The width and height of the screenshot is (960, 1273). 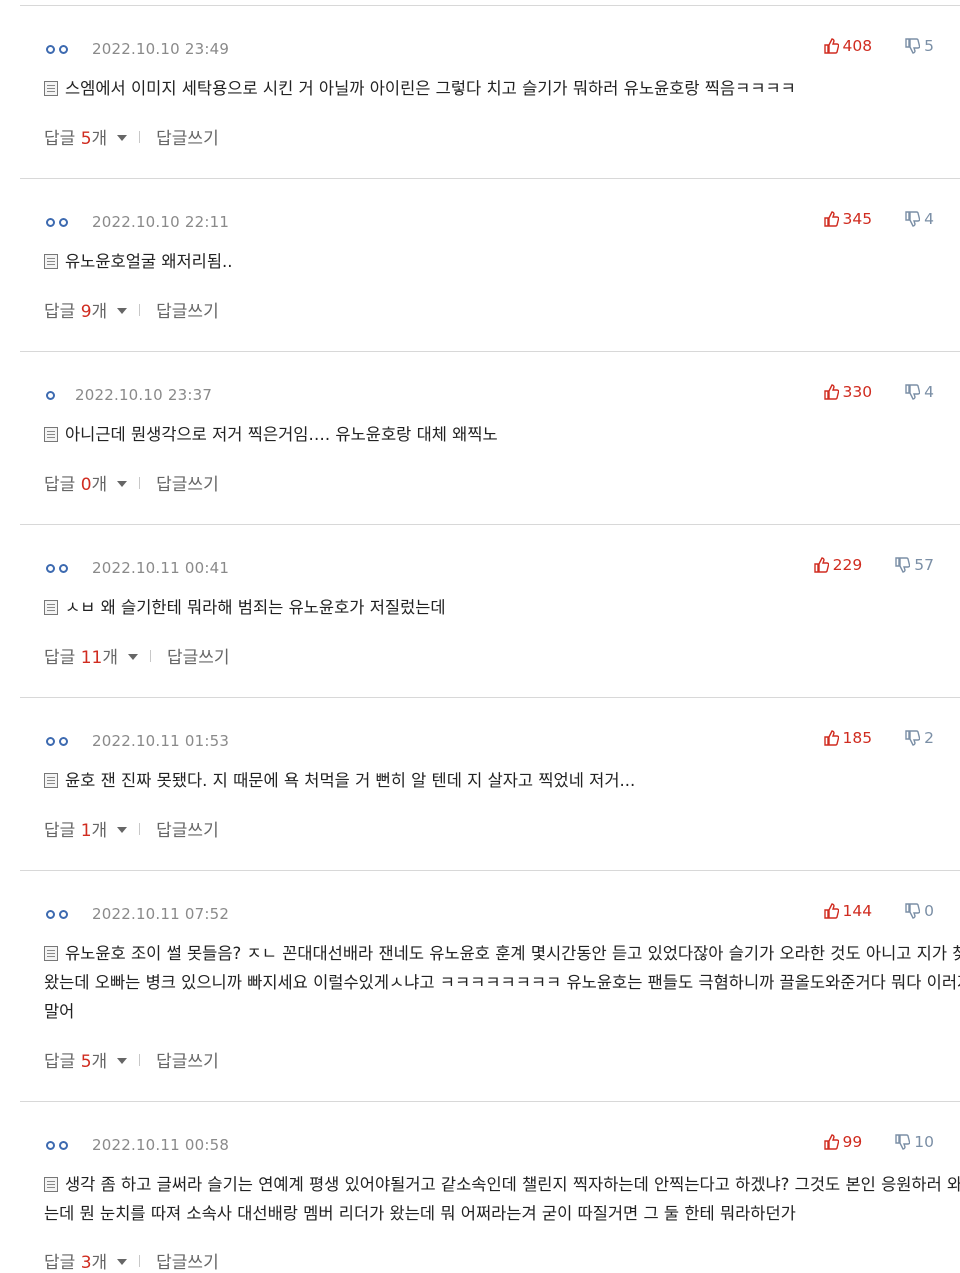 I want to click on upvote-button: 144, so click(x=848, y=911).